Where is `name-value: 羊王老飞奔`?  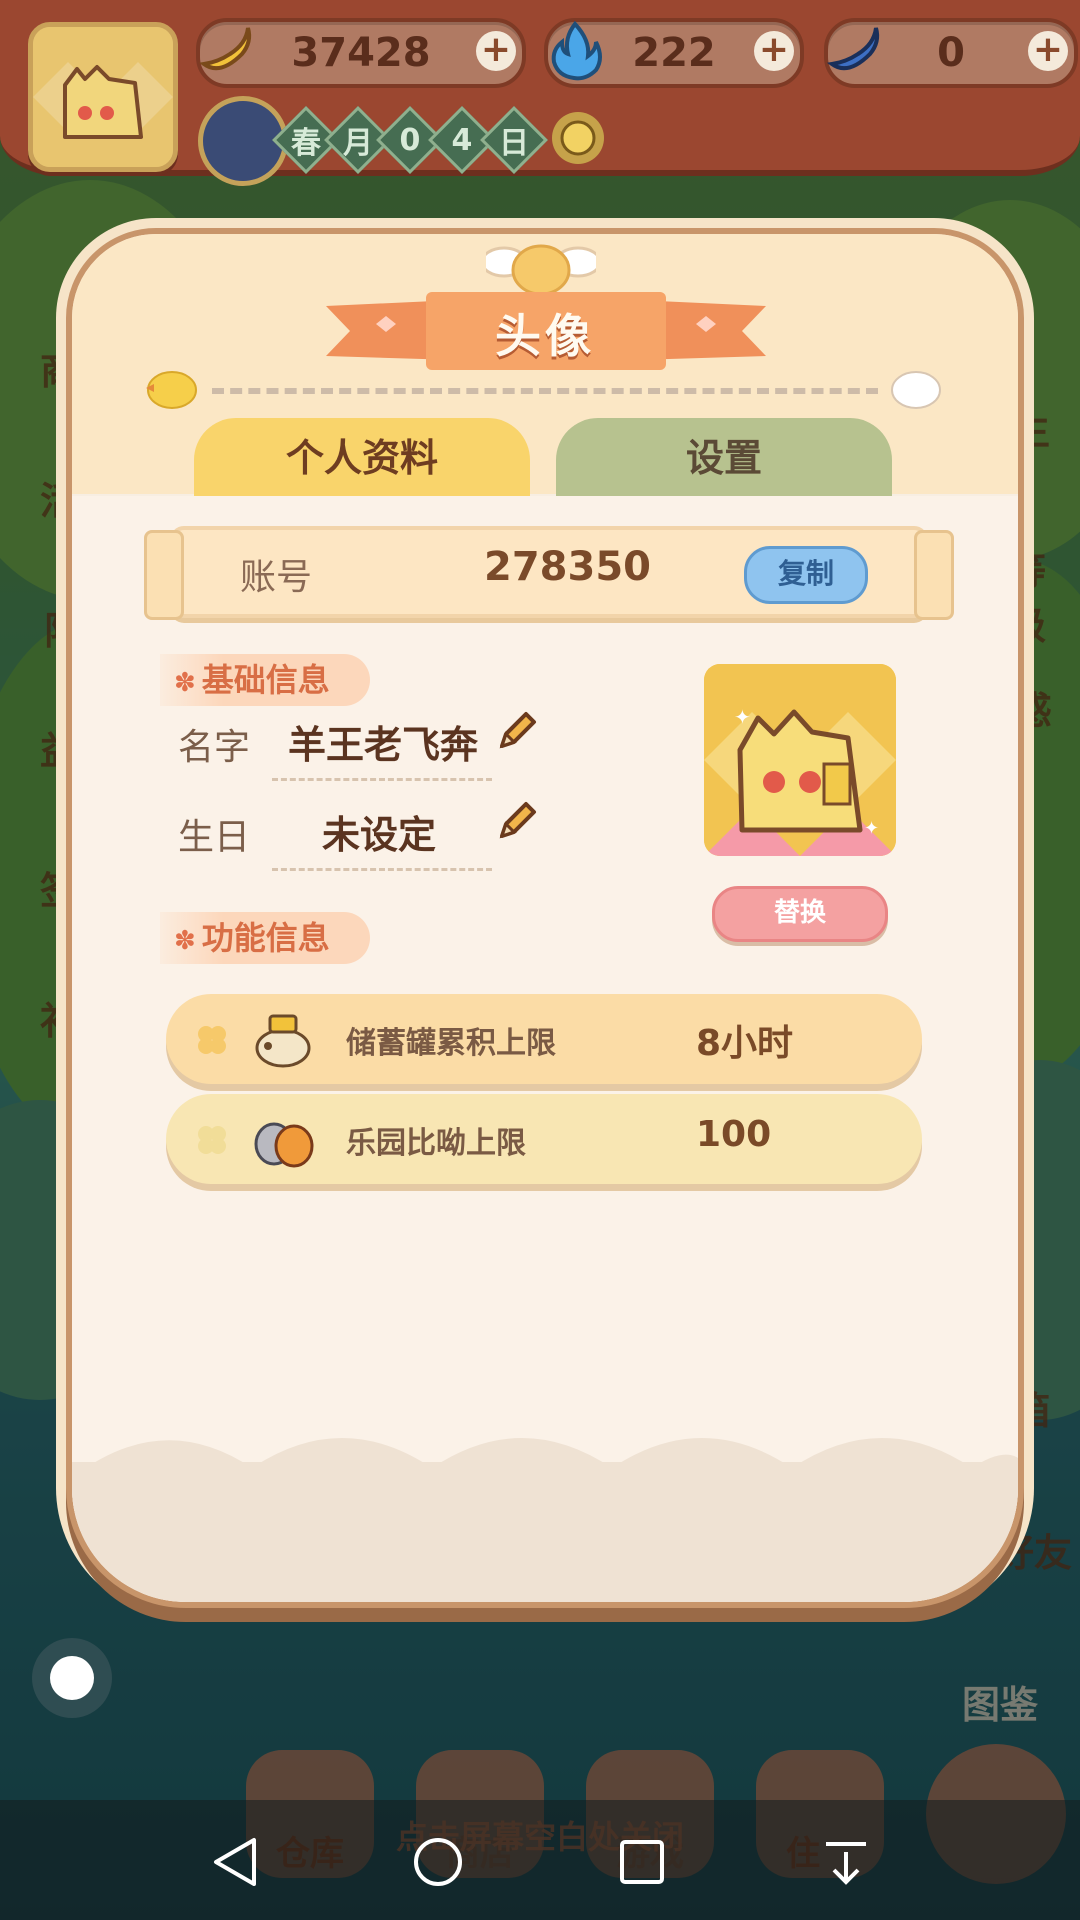
name-value: 羊王老飞奔 is located at coordinates (383, 745).